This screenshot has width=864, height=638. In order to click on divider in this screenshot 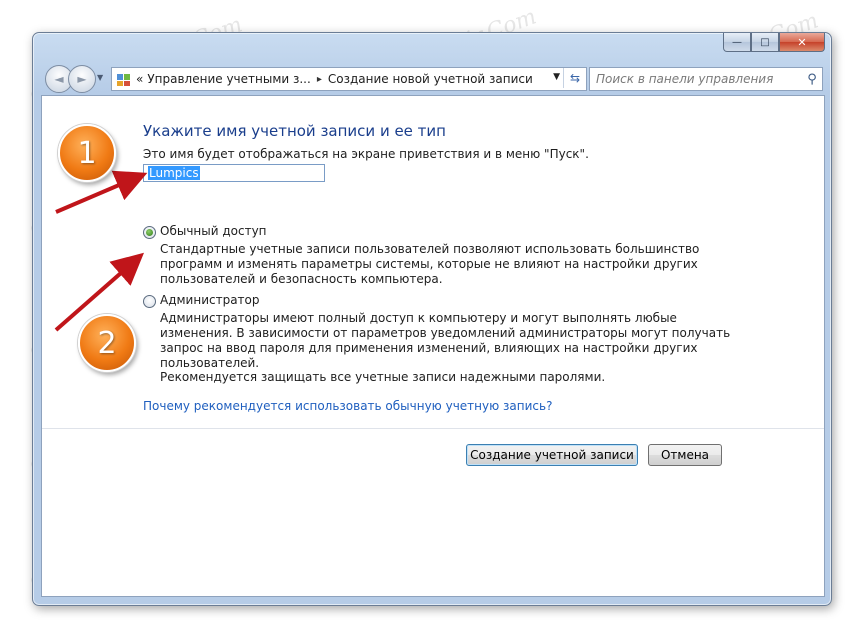, I will do `click(433, 428)`.